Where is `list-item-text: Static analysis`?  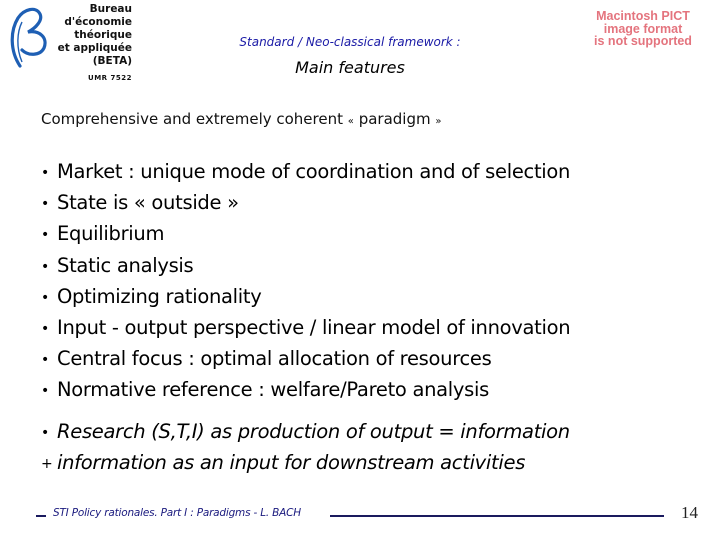
list-item-text: Static analysis is located at coordinates (125, 265).